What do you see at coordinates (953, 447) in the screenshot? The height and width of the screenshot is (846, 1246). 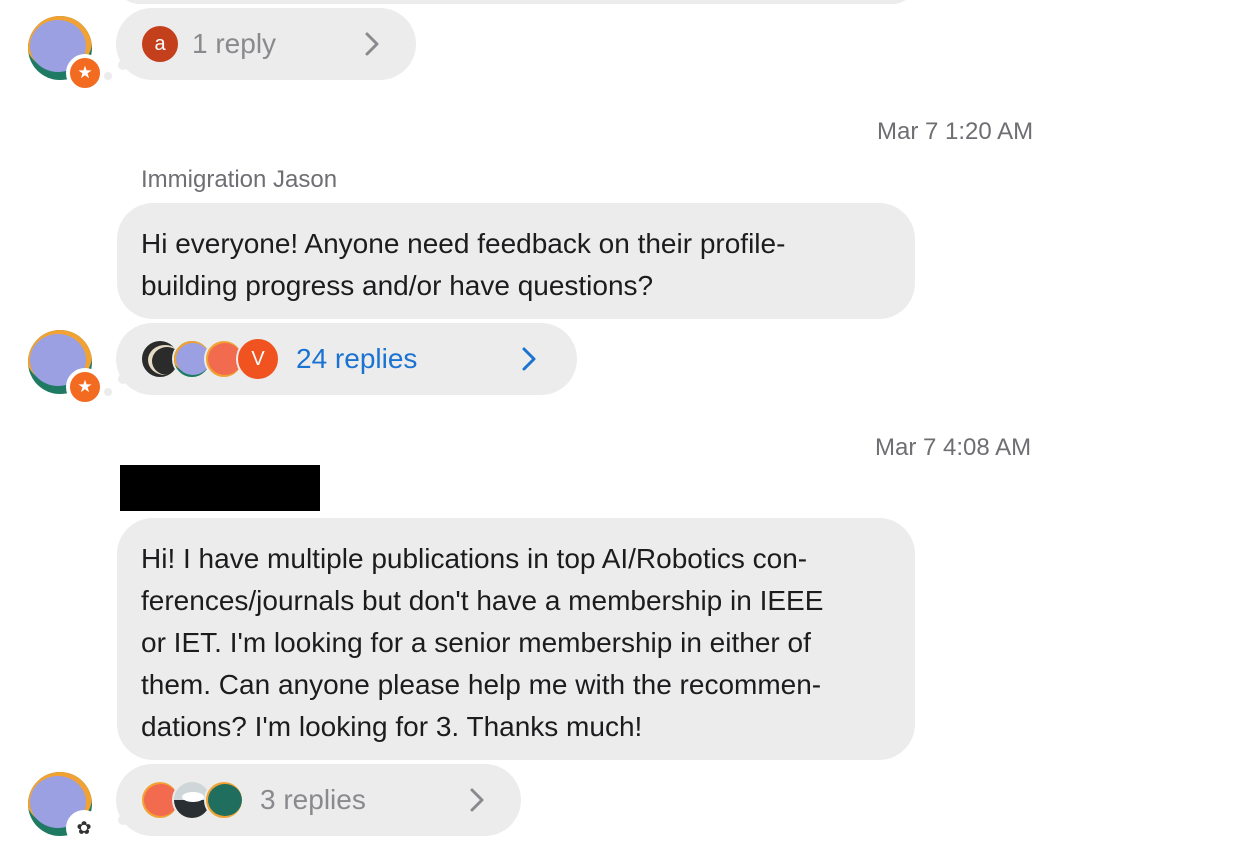 I see `message-timestamp: Mar 7 4:08 AM` at bounding box center [953, 447].